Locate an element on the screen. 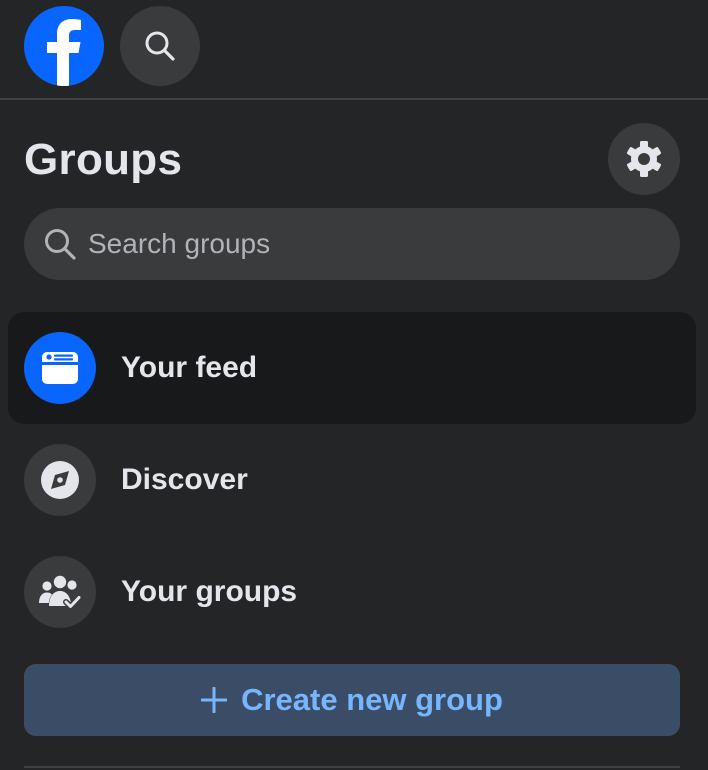 The height and width of the screenshot is (770, 708). compass-icon-circle is located at coordinates (60, 480).